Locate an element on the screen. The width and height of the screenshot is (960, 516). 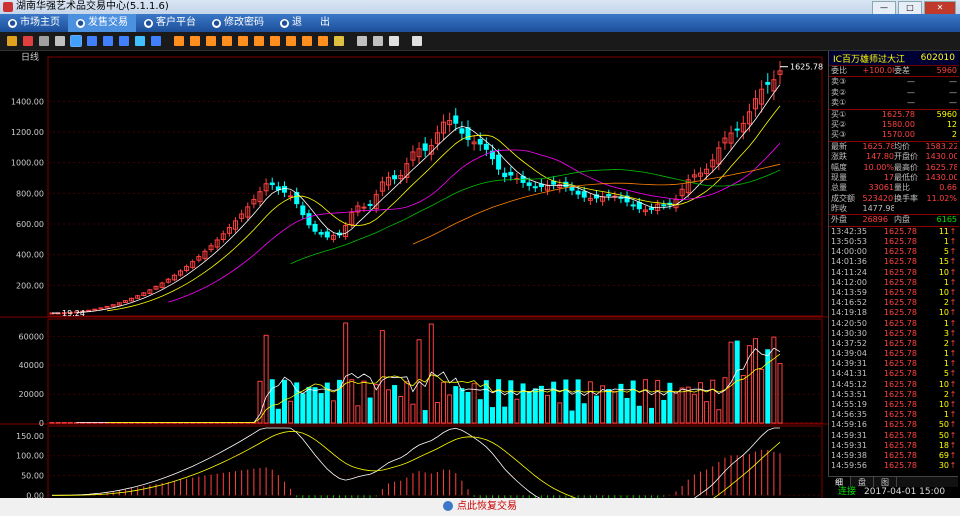
tick-row: 14:00:00 1625.78 5 ↑ is located at coordinates (894, 252).